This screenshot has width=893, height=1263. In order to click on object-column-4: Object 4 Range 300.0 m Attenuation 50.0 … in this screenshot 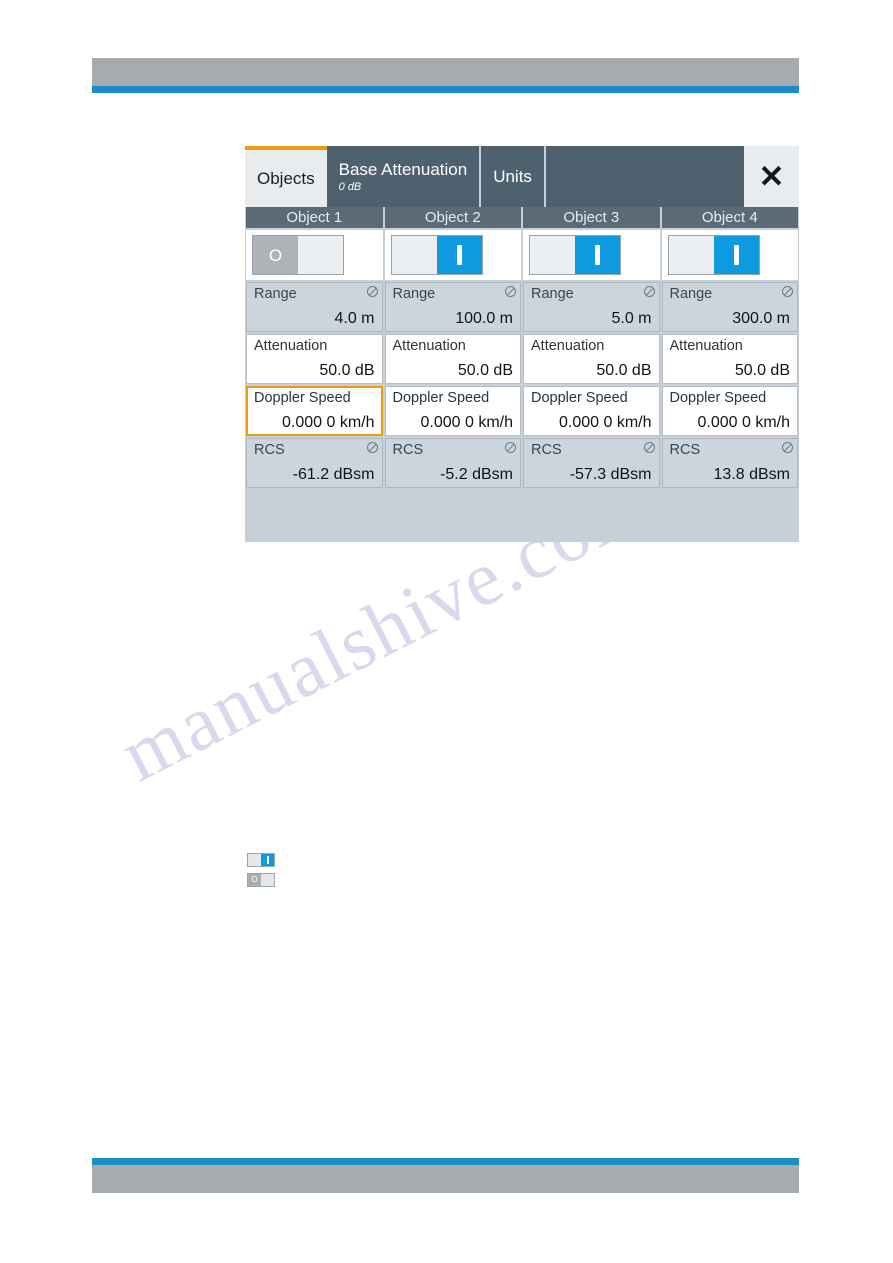, I will do `click(729, 348)`.